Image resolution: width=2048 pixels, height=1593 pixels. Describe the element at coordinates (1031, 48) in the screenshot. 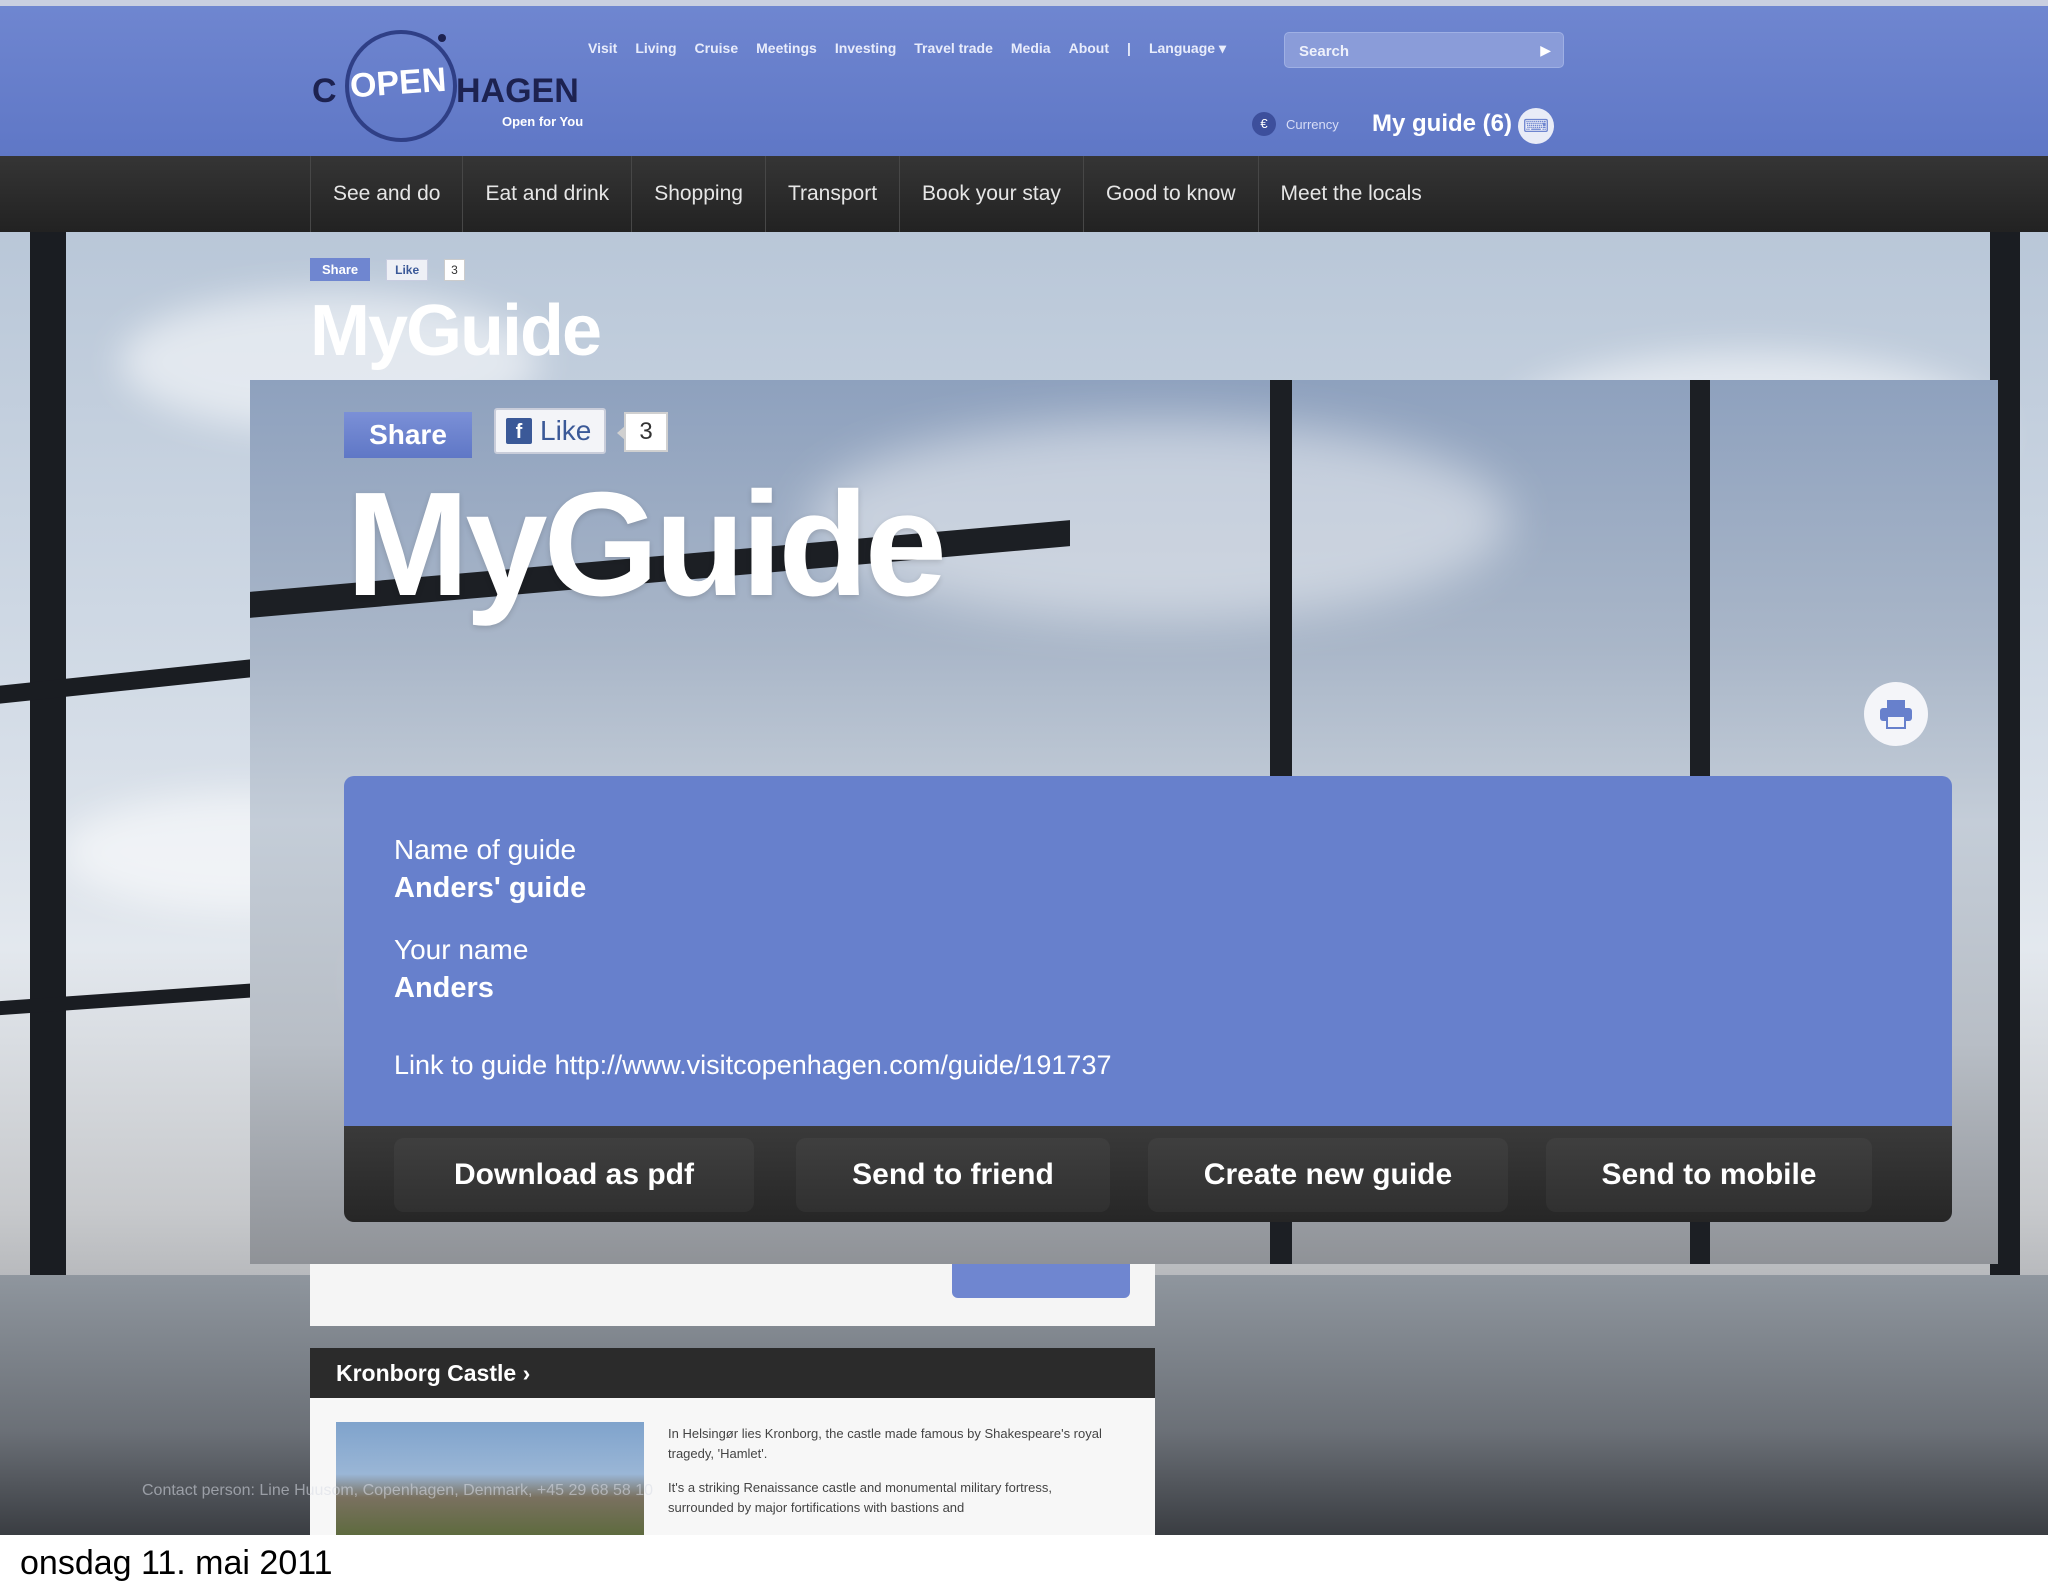

I see `top-nav-media: Media` at that location.